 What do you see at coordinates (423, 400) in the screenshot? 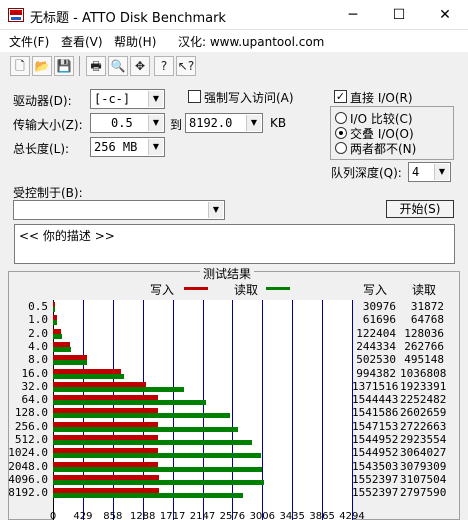
I see `read-value: 2252482` at bounding box center [423, 400].